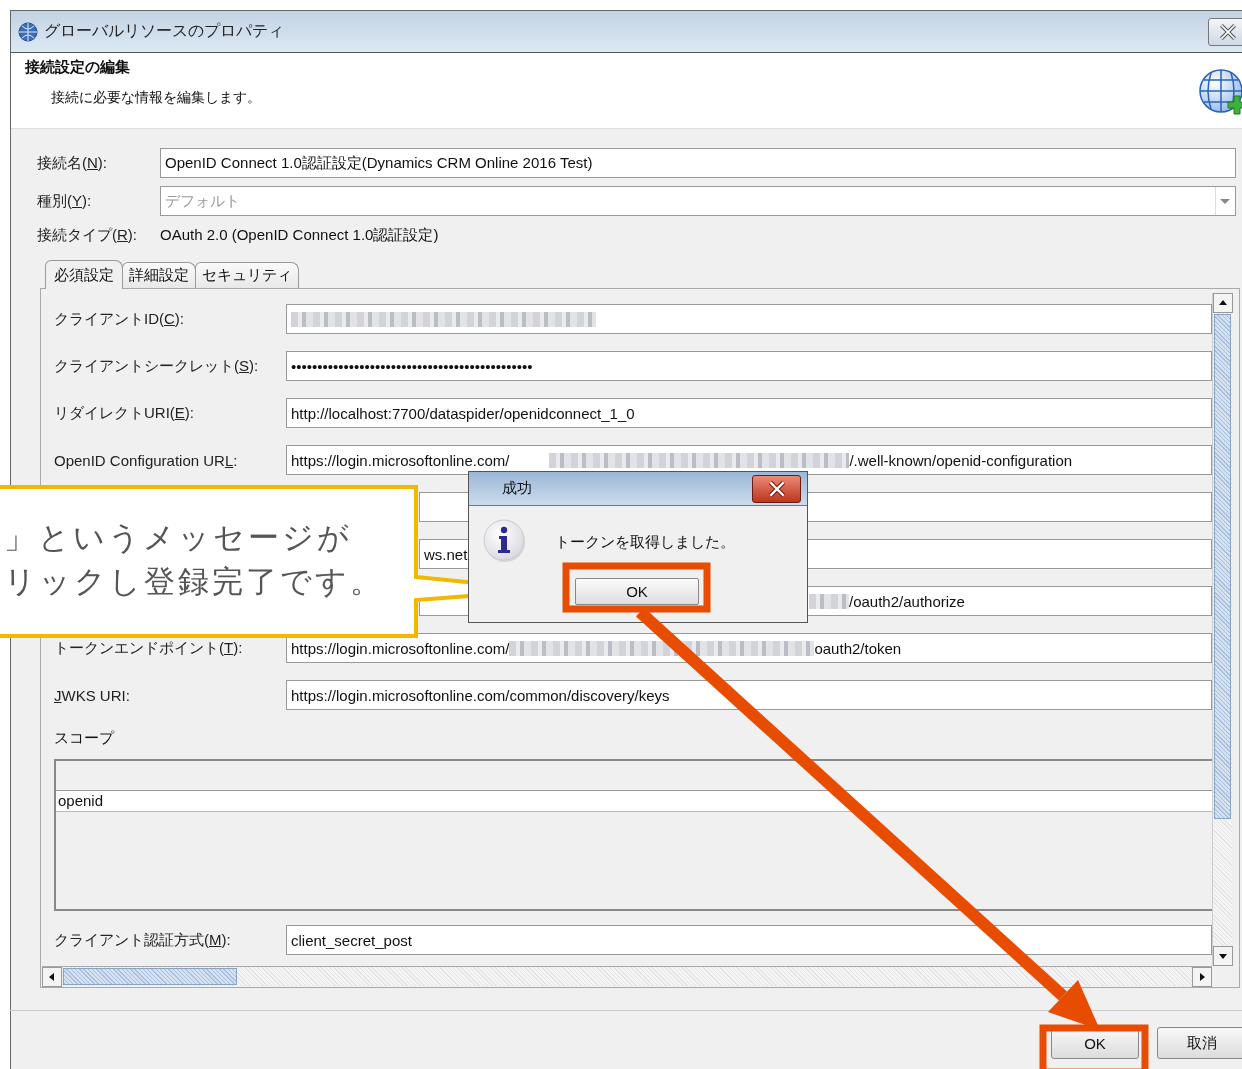 The height and width of the screenshot is (1069, 1242). Describe the element at coordinates (247, 275) in the screenshot. I see `tab: セキュリティ` at that location.